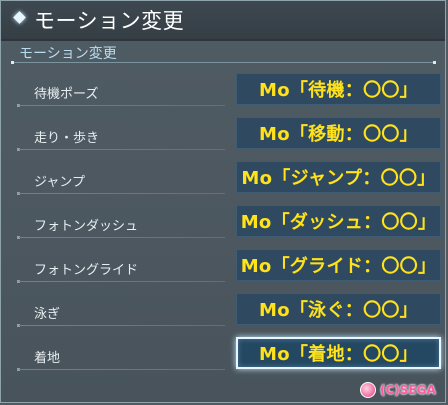 The width and height of the screenshot is (448, 405). What do you see at coordinates (223, 21) in the screenshot?
I see `title-bar: モーション変更` at bounding box center [223, 21].